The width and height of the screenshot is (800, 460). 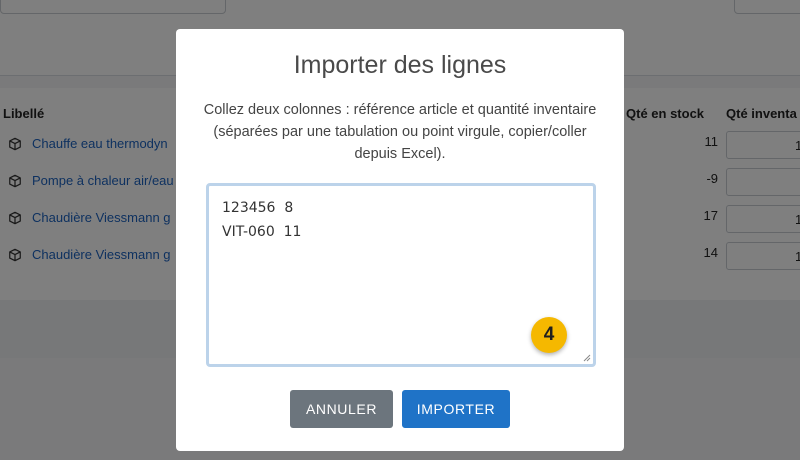 What do you see at coordinates (341, 409) in the screenshot?
I see `cancel-button: ANNULER` at bounding box center [341, 409].